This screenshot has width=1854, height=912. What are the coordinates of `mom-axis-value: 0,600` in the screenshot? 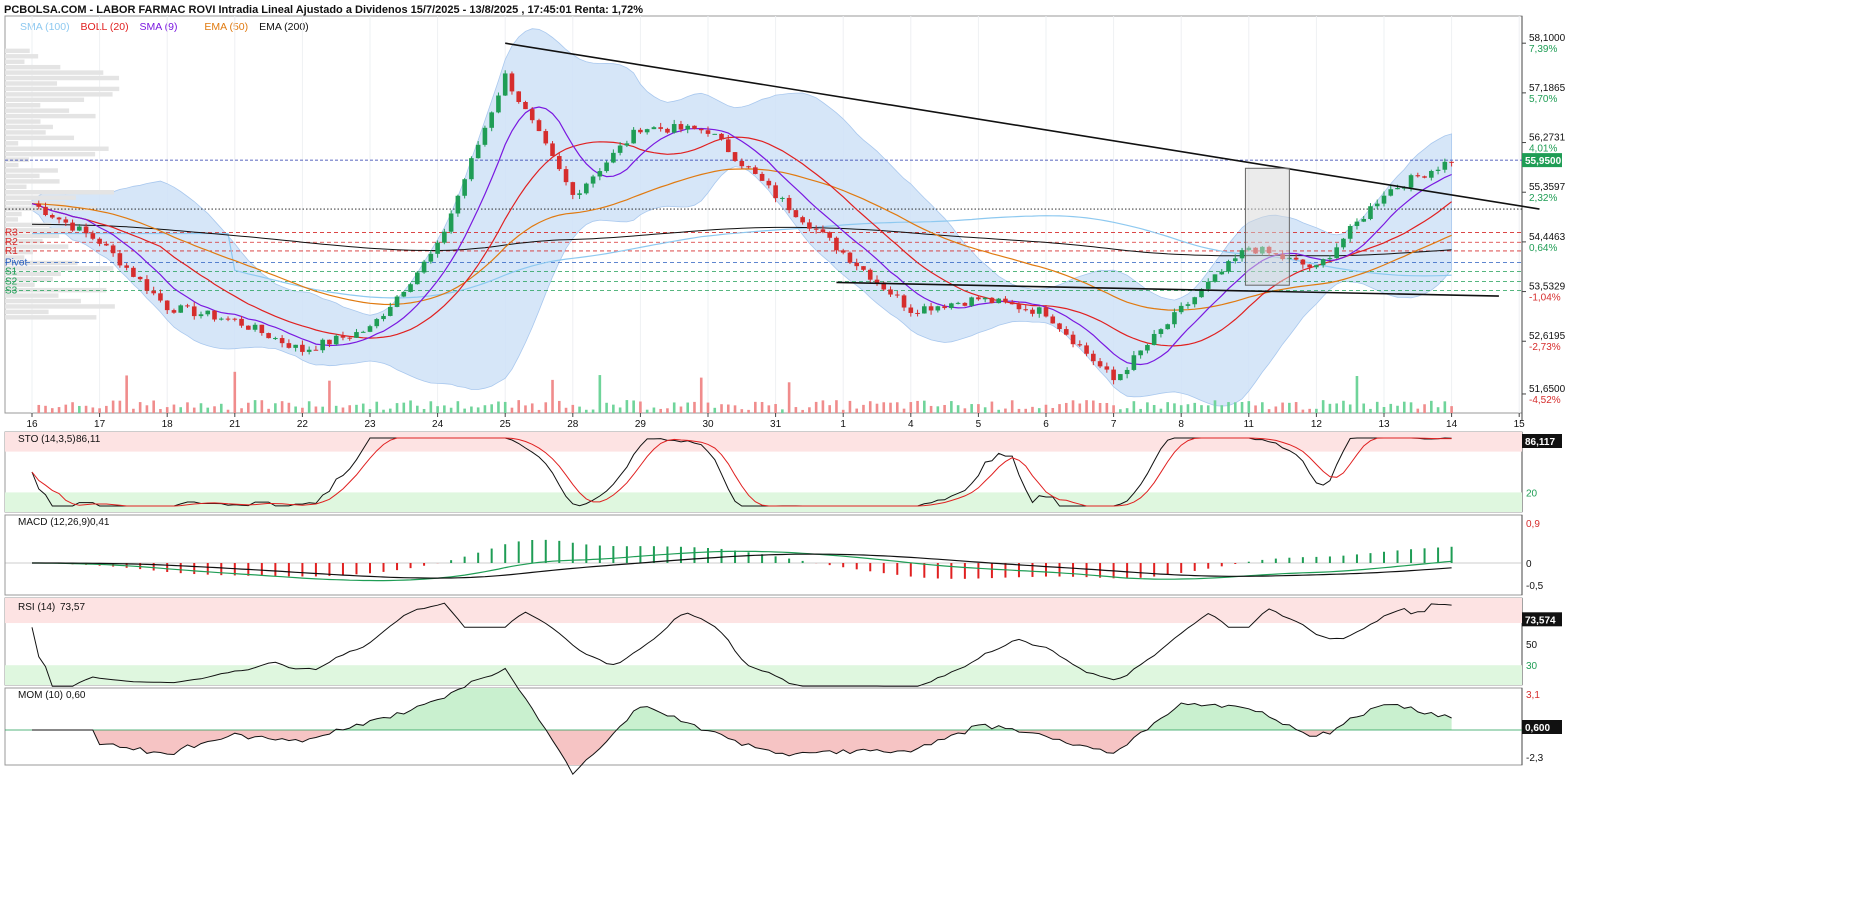 It's located at (1537, 728).